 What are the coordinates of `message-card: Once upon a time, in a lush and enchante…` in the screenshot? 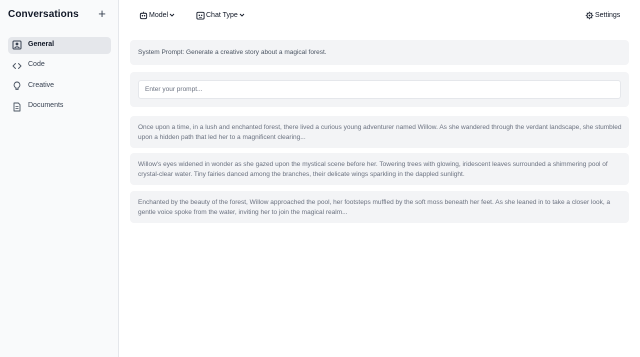 It's located at (379, 132).